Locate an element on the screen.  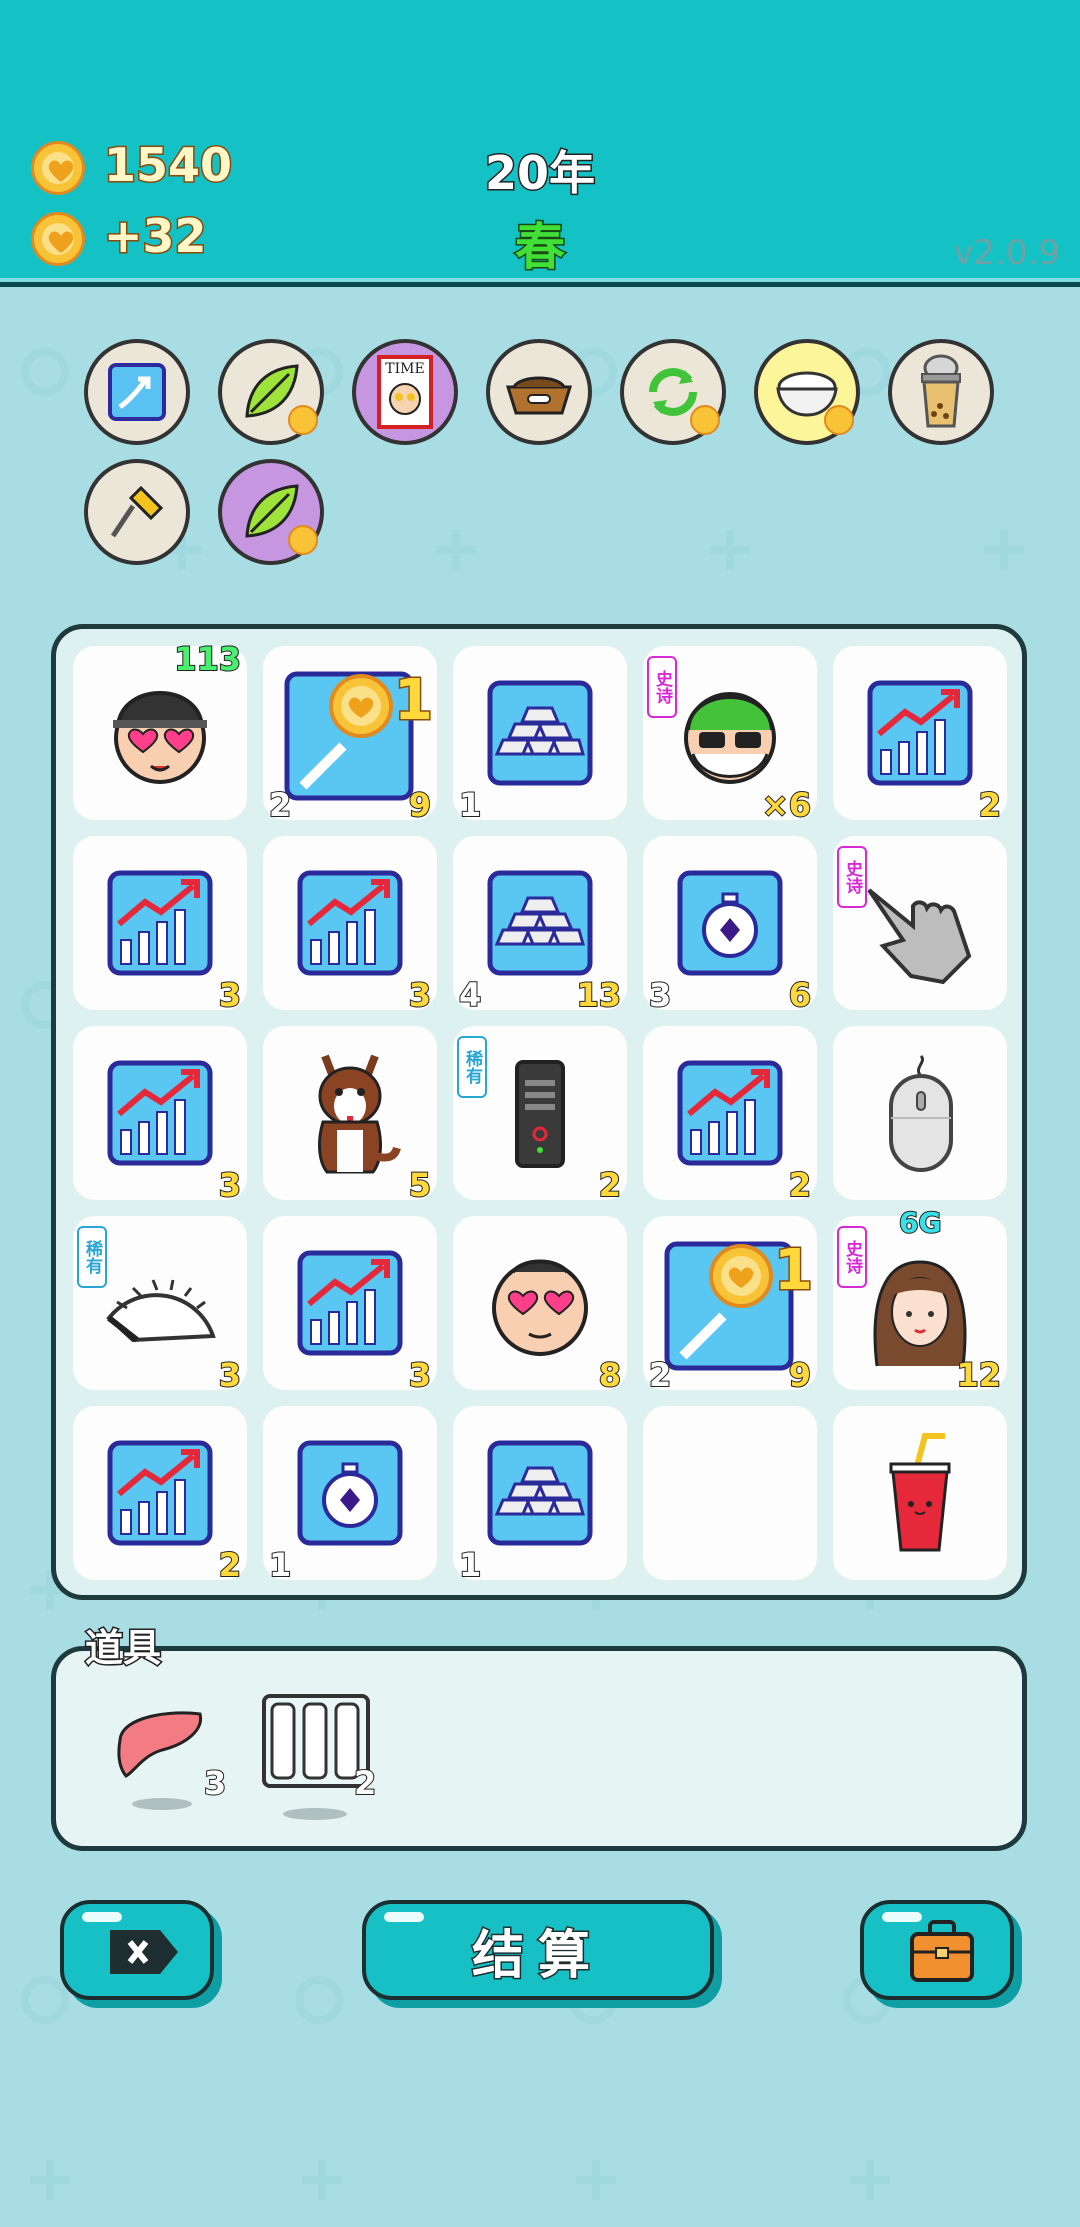
recycle-badge is located at coordinates (673, 392).